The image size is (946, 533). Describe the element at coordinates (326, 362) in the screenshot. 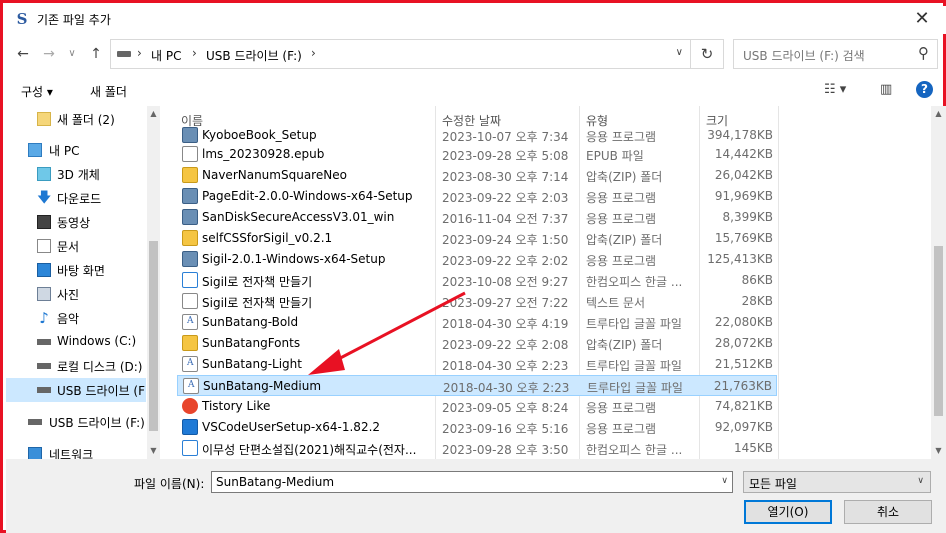

I see `annotation-arrow-head` at that location.